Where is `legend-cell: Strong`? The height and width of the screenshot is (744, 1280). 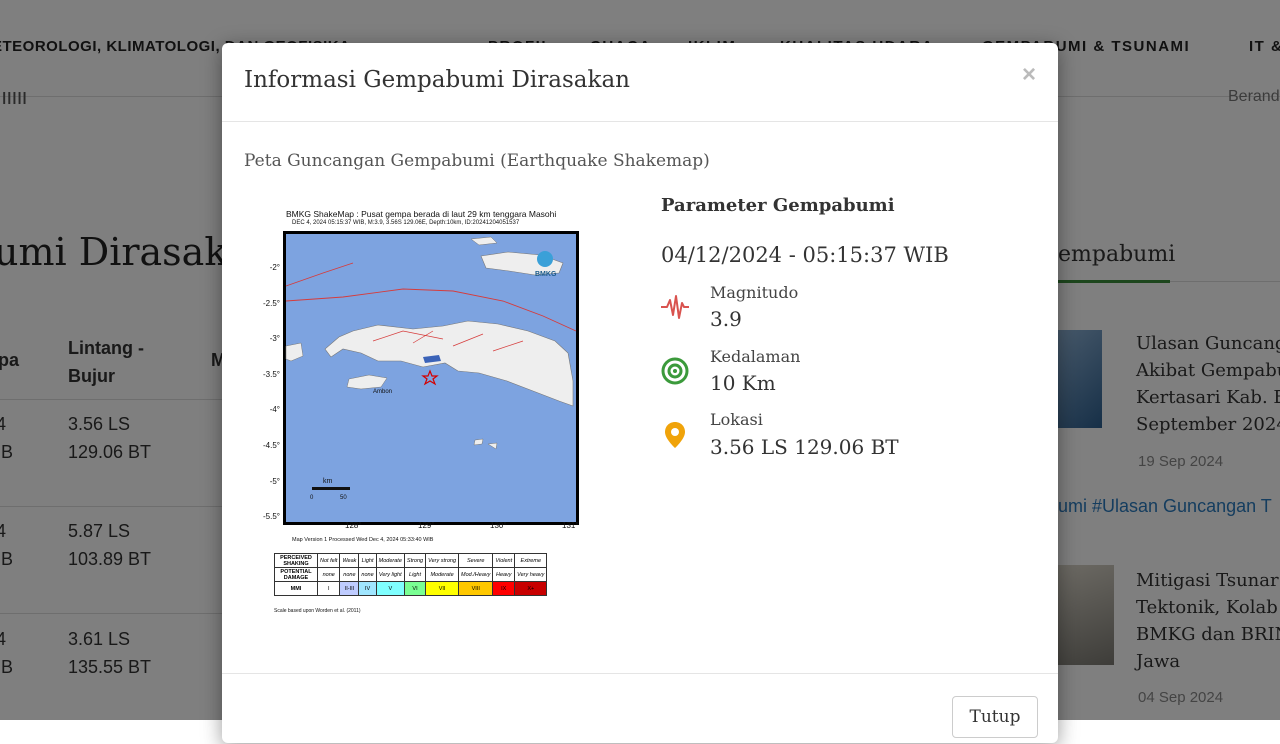 legend-cell: Strong is located at coordinates (415, 560).